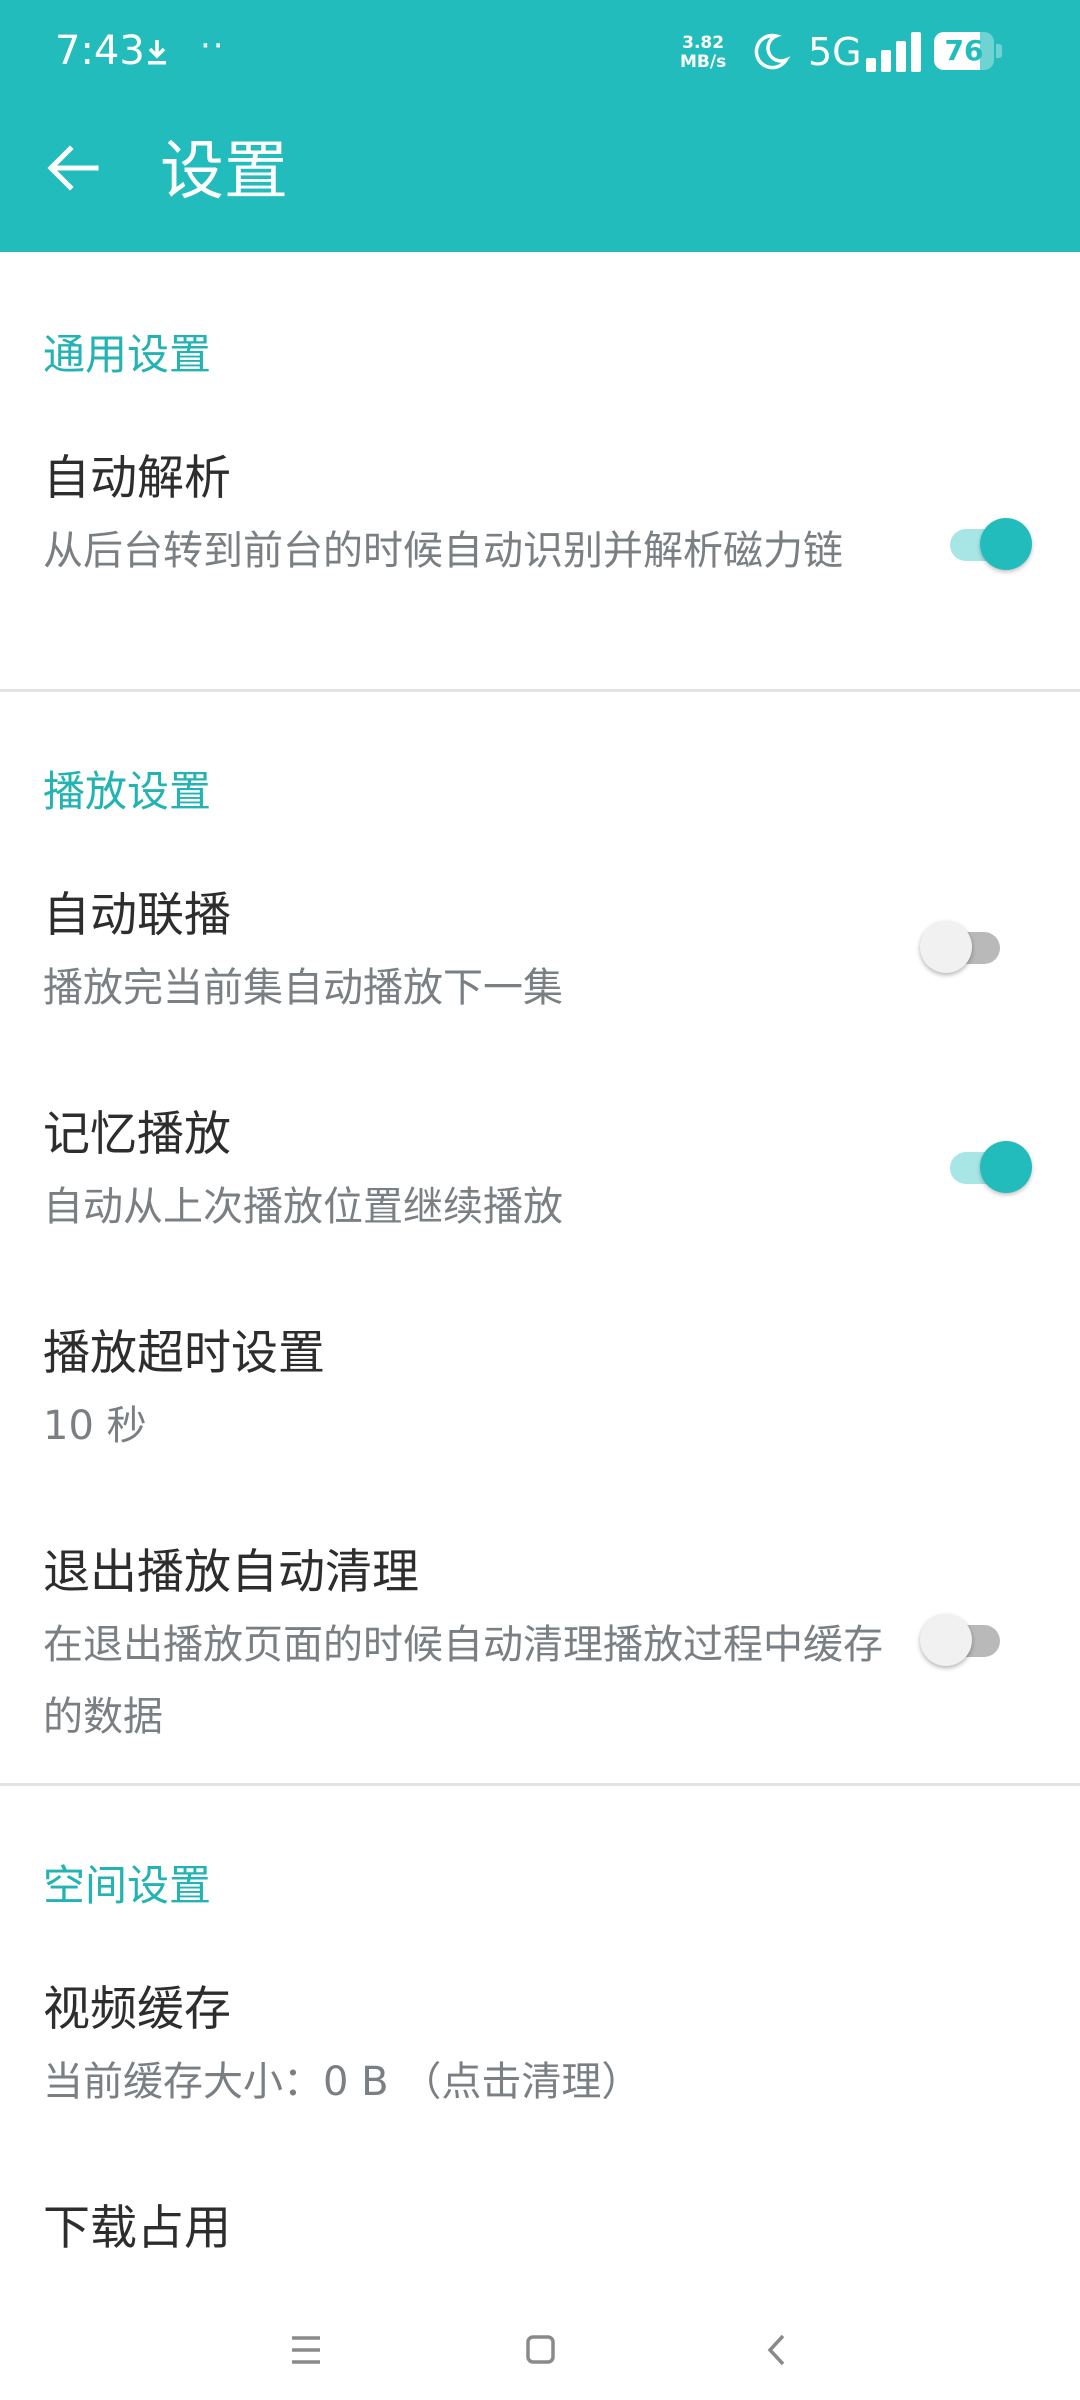  I want to click on setting-auto-clean: 退出播放自动清理 在退出播放页面的时候自动清理播放过程中缓存的数据, so click(540, 1648).